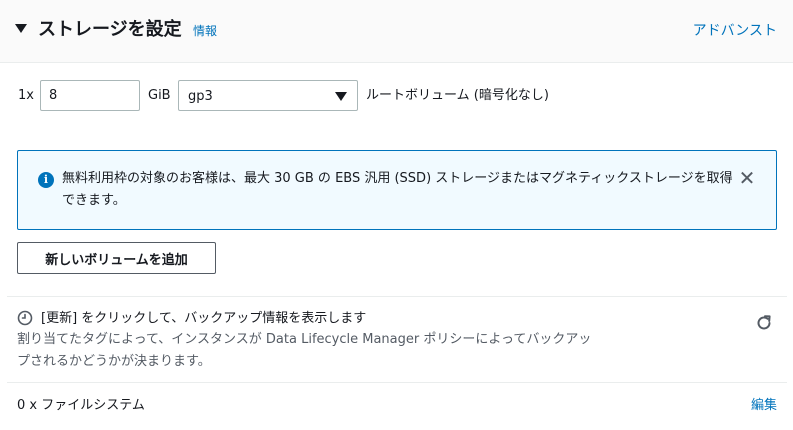 The image size is (793, 430). I want to click on add-volume-button: 新しいボリュームを追加, so click(116, 258).